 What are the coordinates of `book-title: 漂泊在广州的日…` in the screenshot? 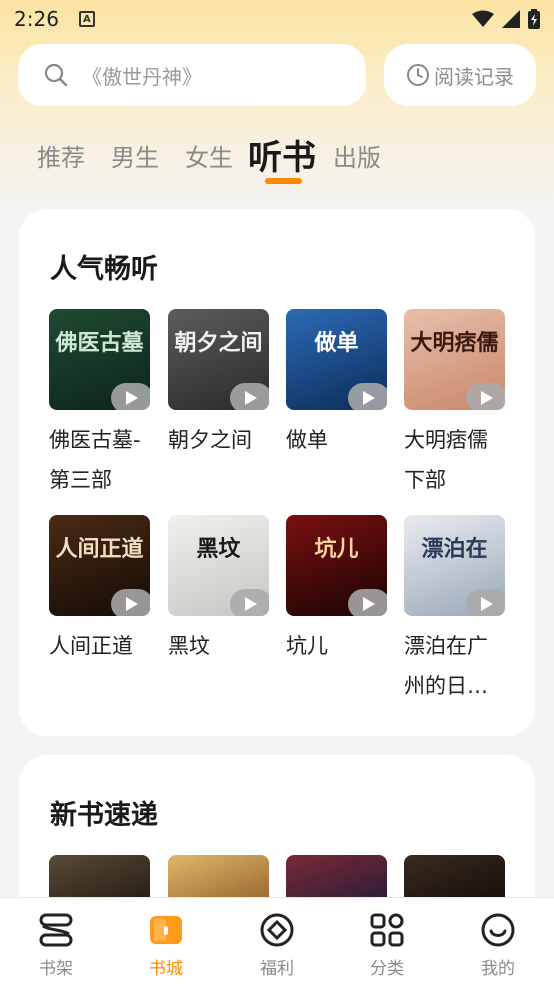 It's located at (454, 666).